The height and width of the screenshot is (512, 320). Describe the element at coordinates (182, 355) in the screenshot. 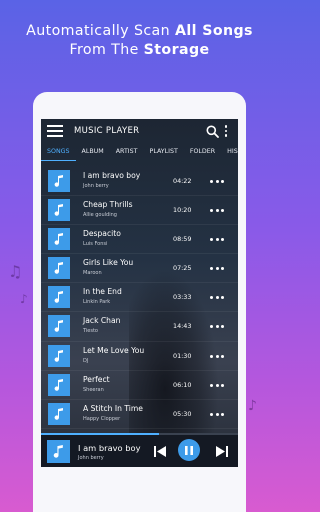

I see `song-duration: 01:30` at that location.